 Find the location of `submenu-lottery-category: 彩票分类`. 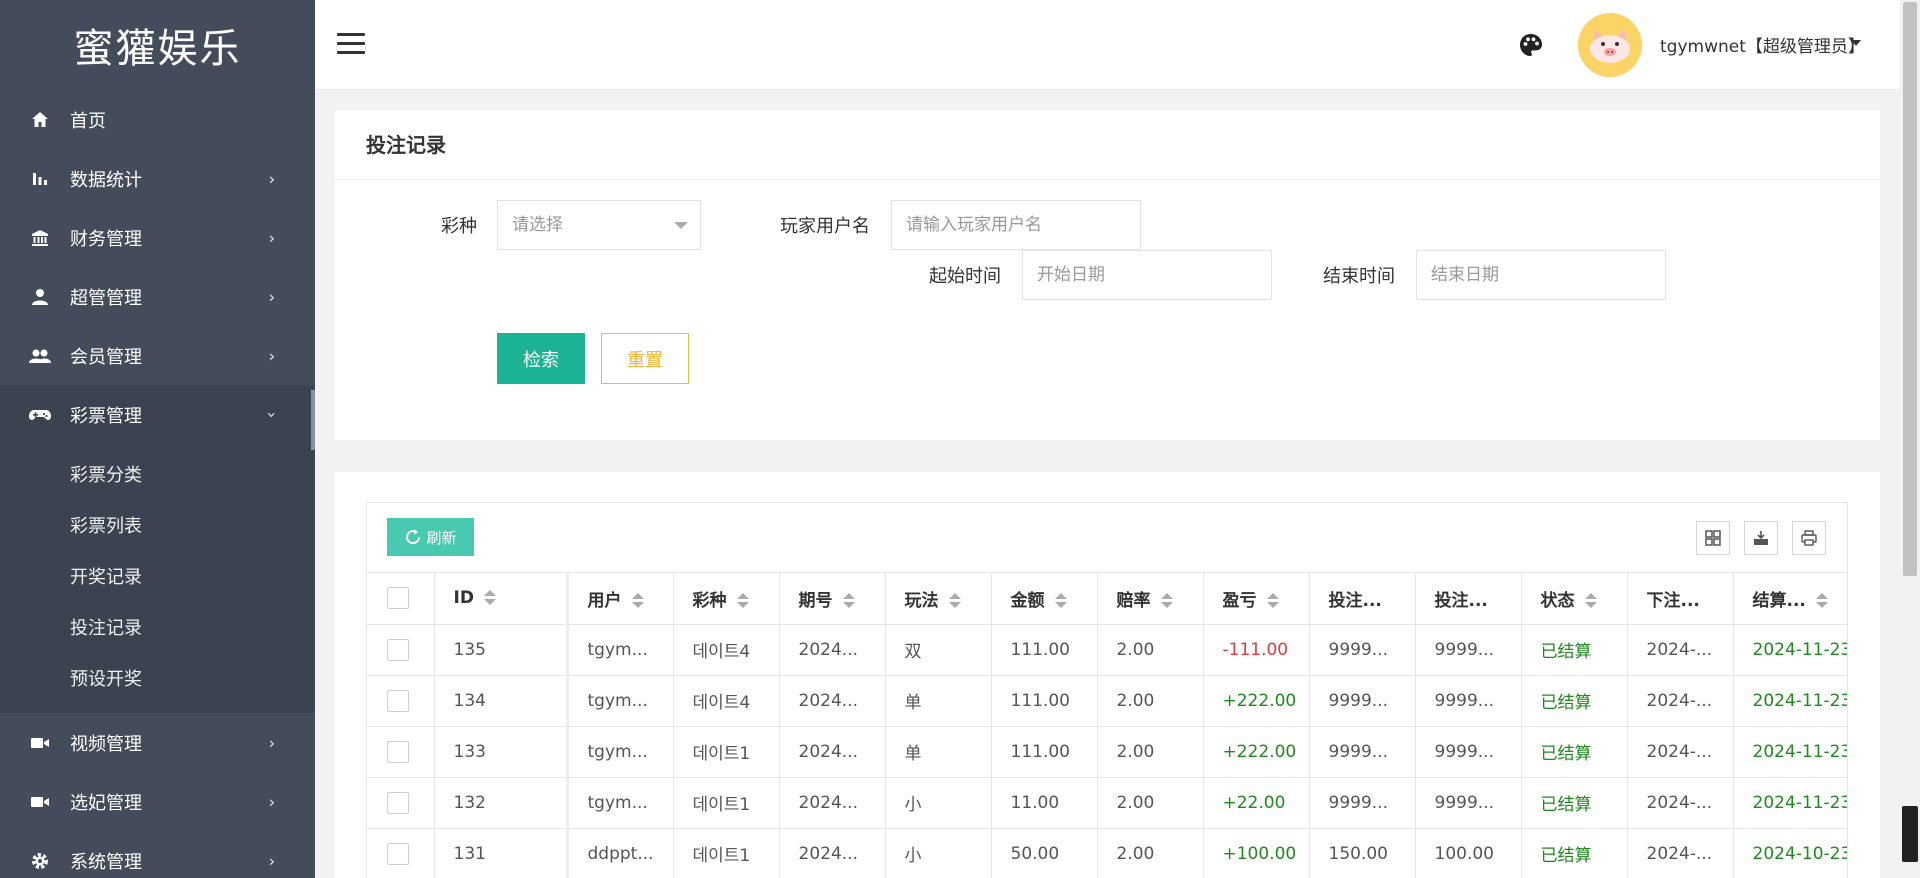

submenu-lottery-category: 彩票分类 is located at coordinates (157, 473).